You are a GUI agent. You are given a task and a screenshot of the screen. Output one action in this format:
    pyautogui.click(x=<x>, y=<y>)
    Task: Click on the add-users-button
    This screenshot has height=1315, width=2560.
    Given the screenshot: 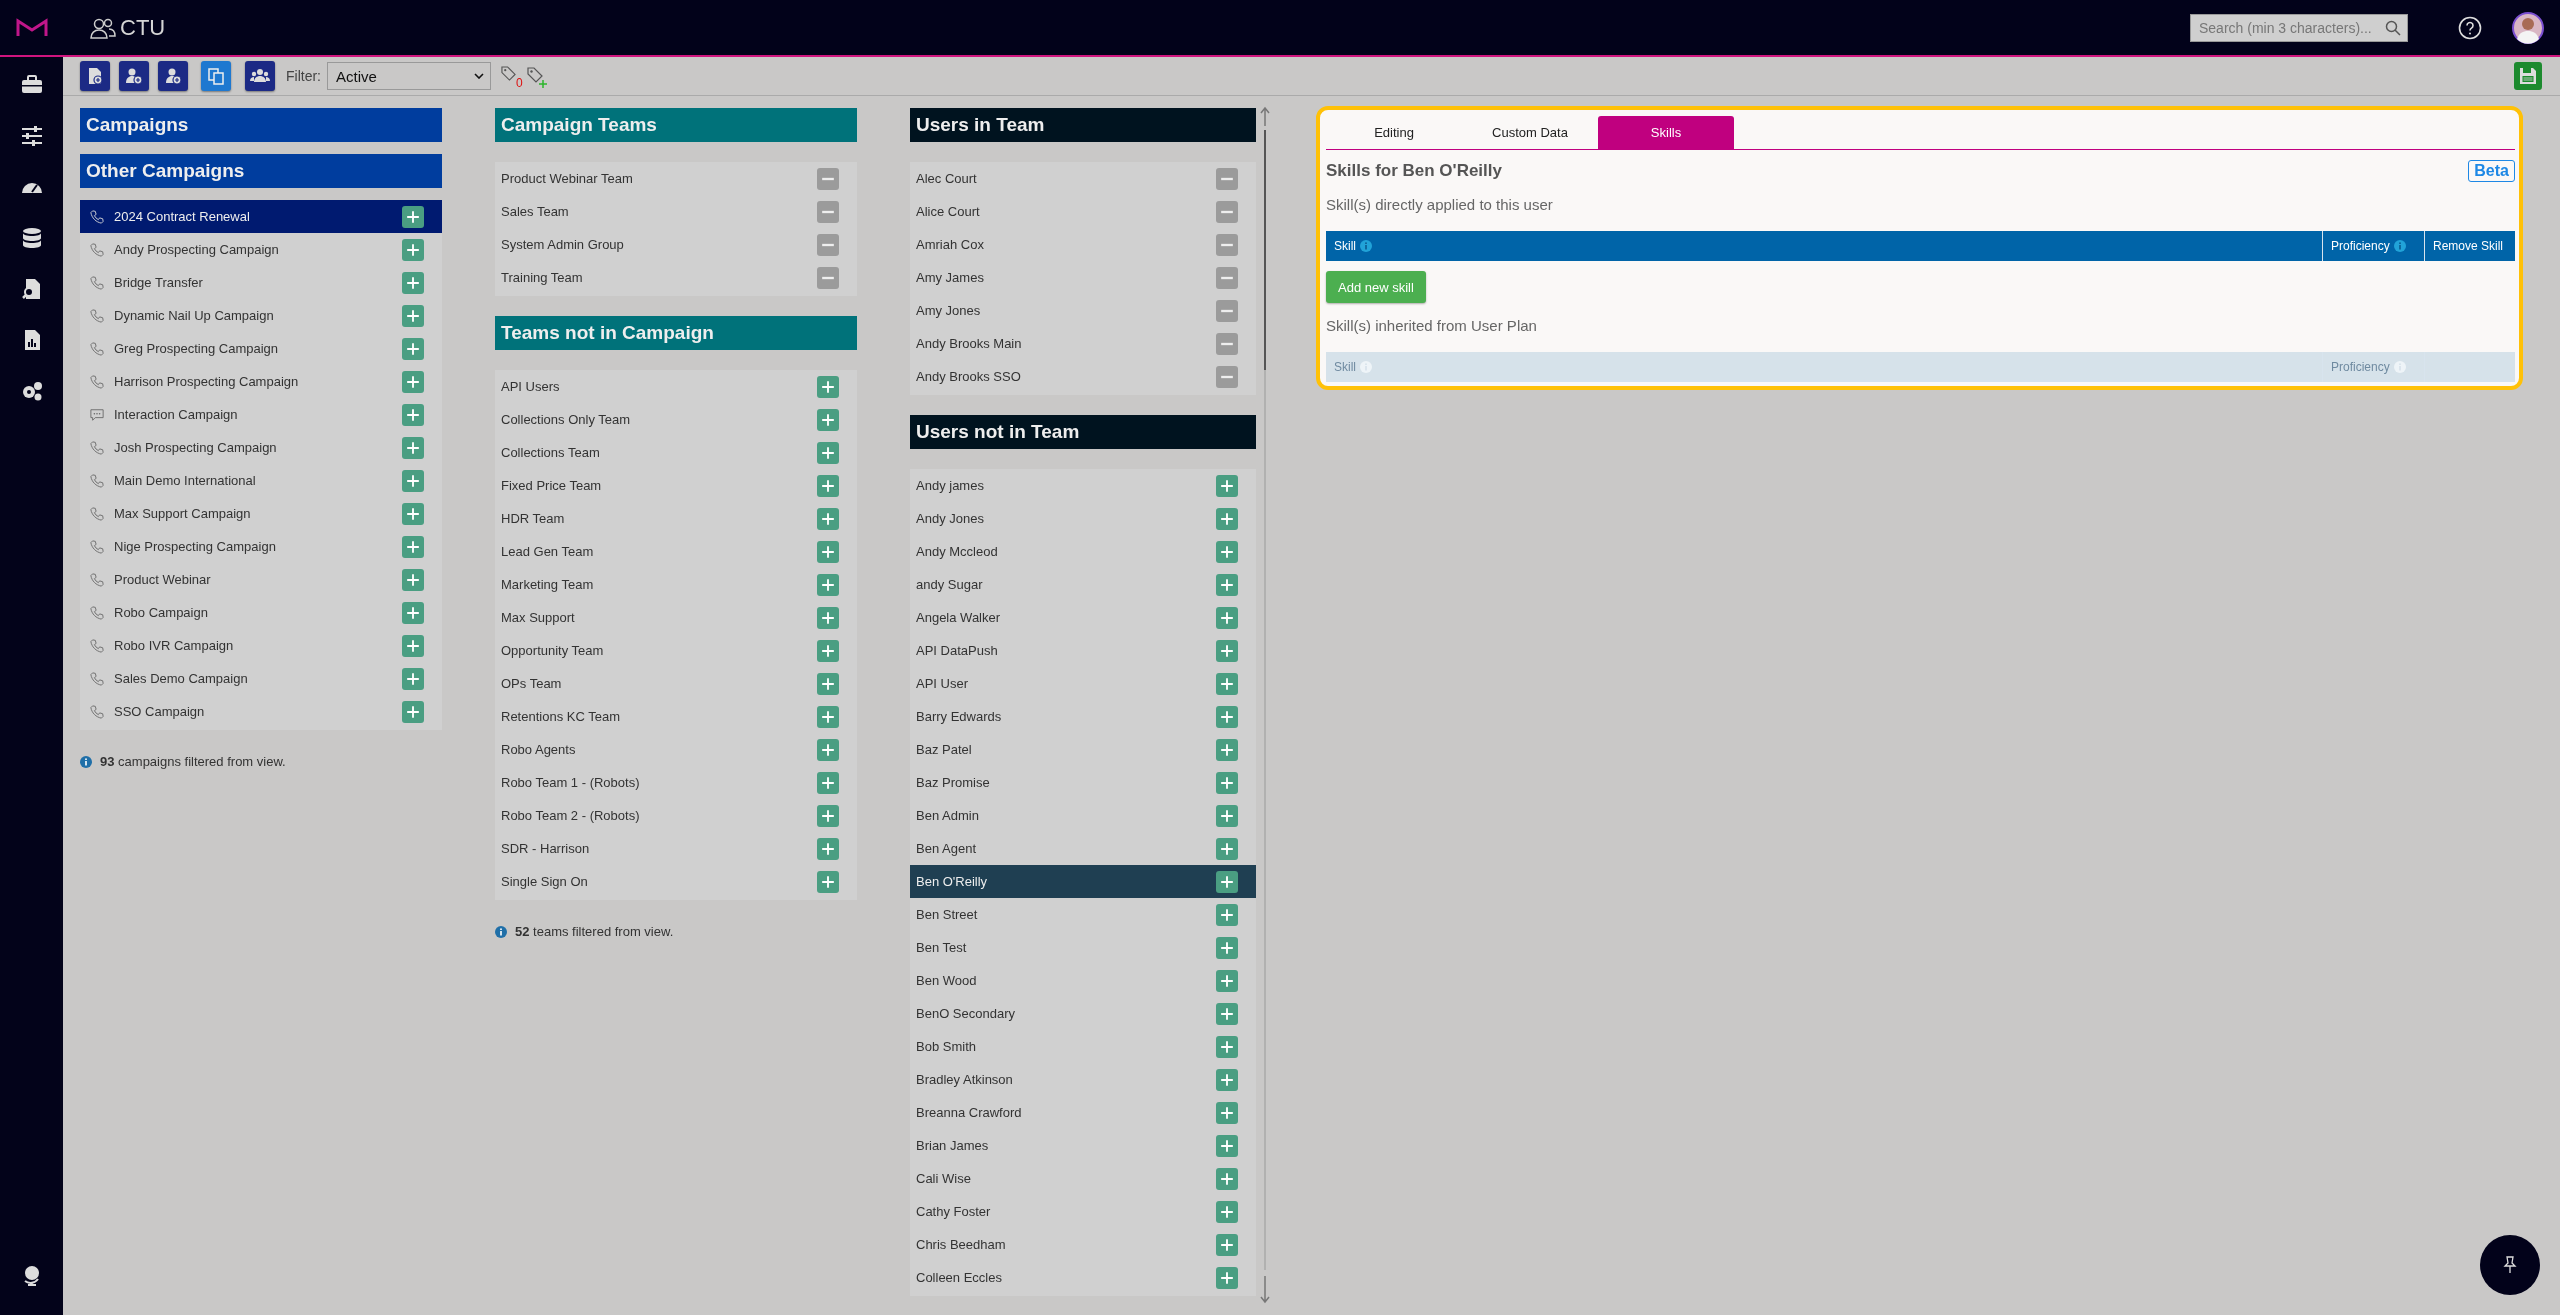 What is the action you would take?
    pyautogui.click(x=134, y=76)
    